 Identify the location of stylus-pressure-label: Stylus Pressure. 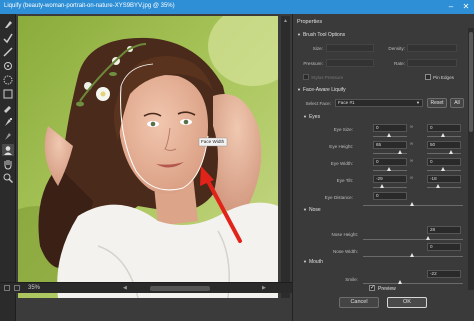
(327, 77).